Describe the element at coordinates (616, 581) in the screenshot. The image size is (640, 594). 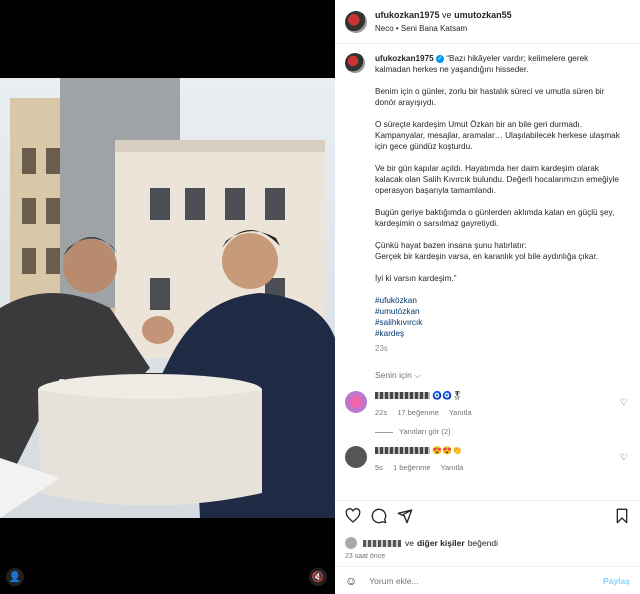
I see `post-comment-button: Paylaş` at that location.